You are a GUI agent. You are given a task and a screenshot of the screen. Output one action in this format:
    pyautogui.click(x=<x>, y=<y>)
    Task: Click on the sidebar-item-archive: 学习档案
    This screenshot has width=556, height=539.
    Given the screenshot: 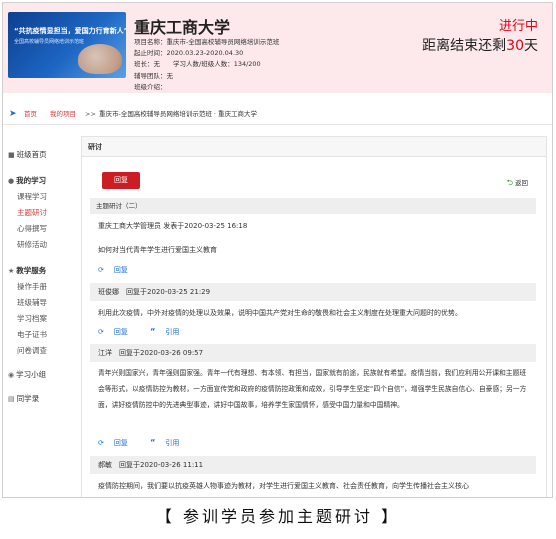 What is the action you would take?
    pyautogui.click(x=32, y=318)
    